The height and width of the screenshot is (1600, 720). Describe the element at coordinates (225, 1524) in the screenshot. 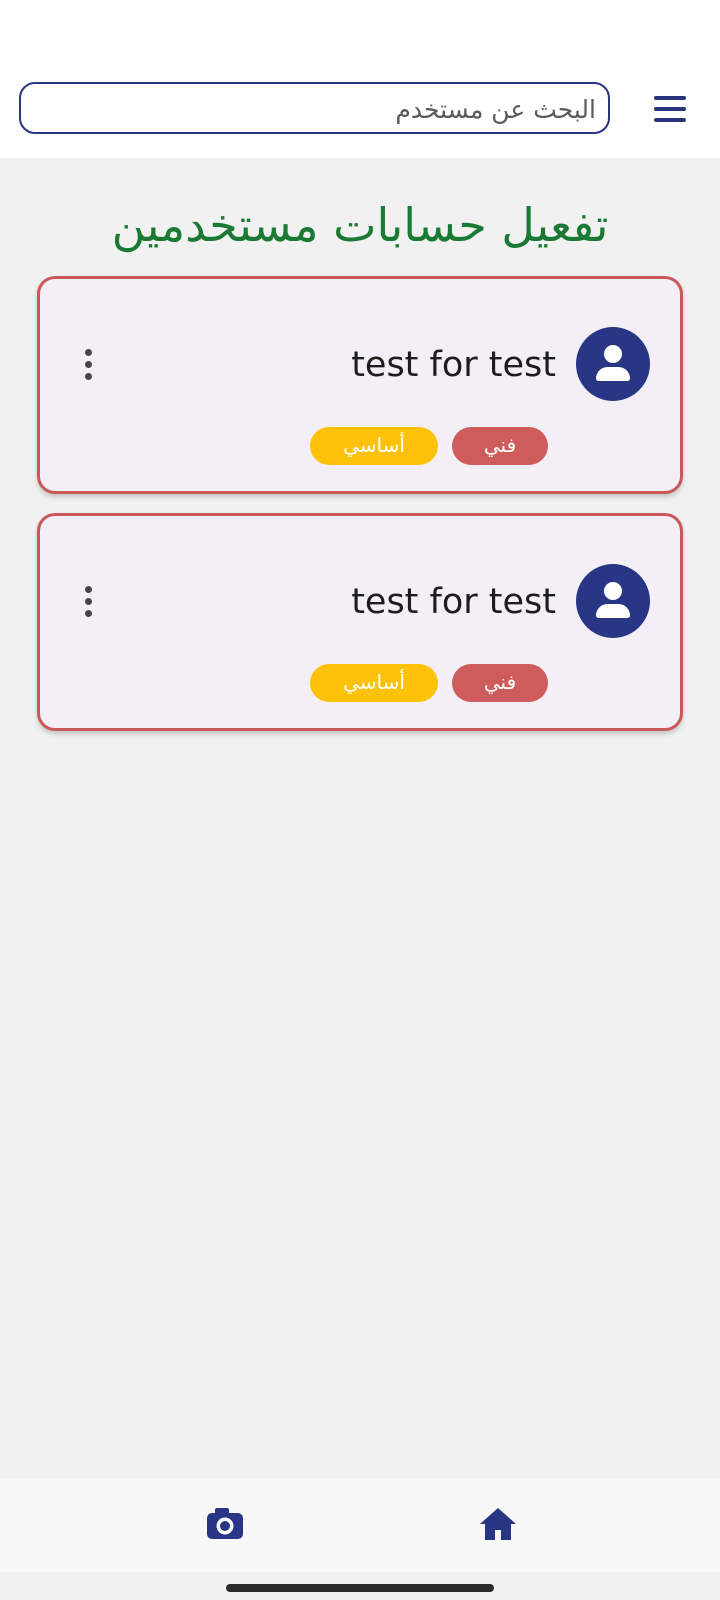

I see `camera-icon` at that location.